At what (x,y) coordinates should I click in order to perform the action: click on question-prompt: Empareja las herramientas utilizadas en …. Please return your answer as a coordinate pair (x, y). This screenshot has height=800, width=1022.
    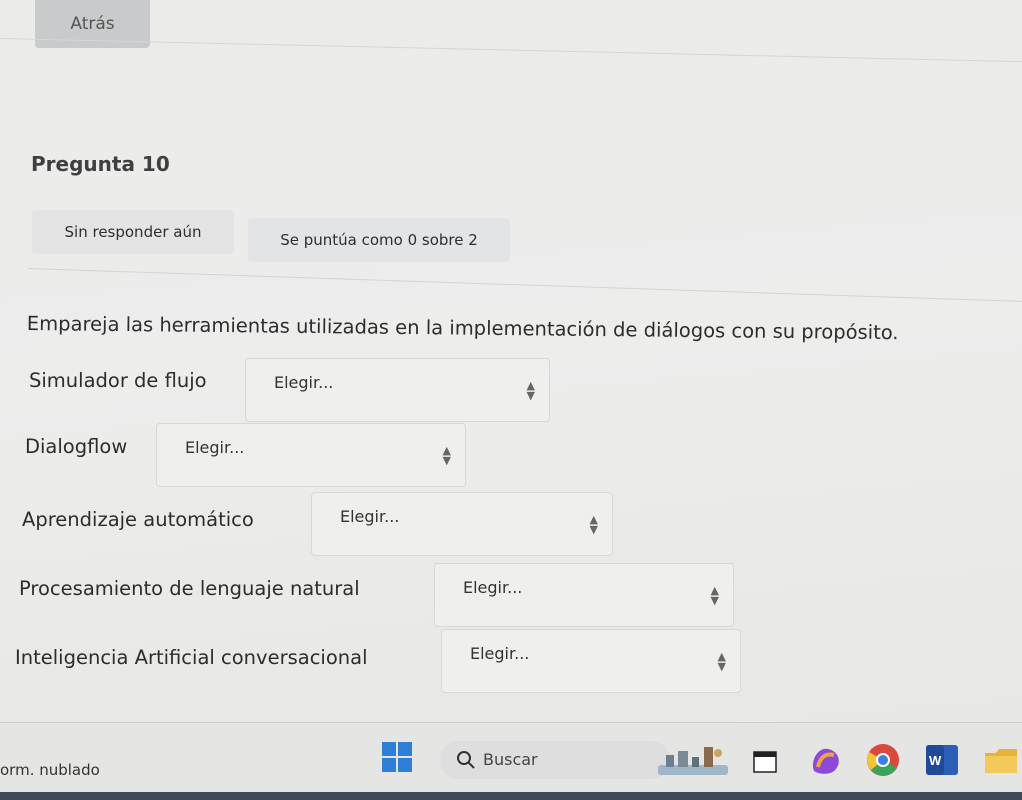
    Looking at the image, I should click on (462, 328).